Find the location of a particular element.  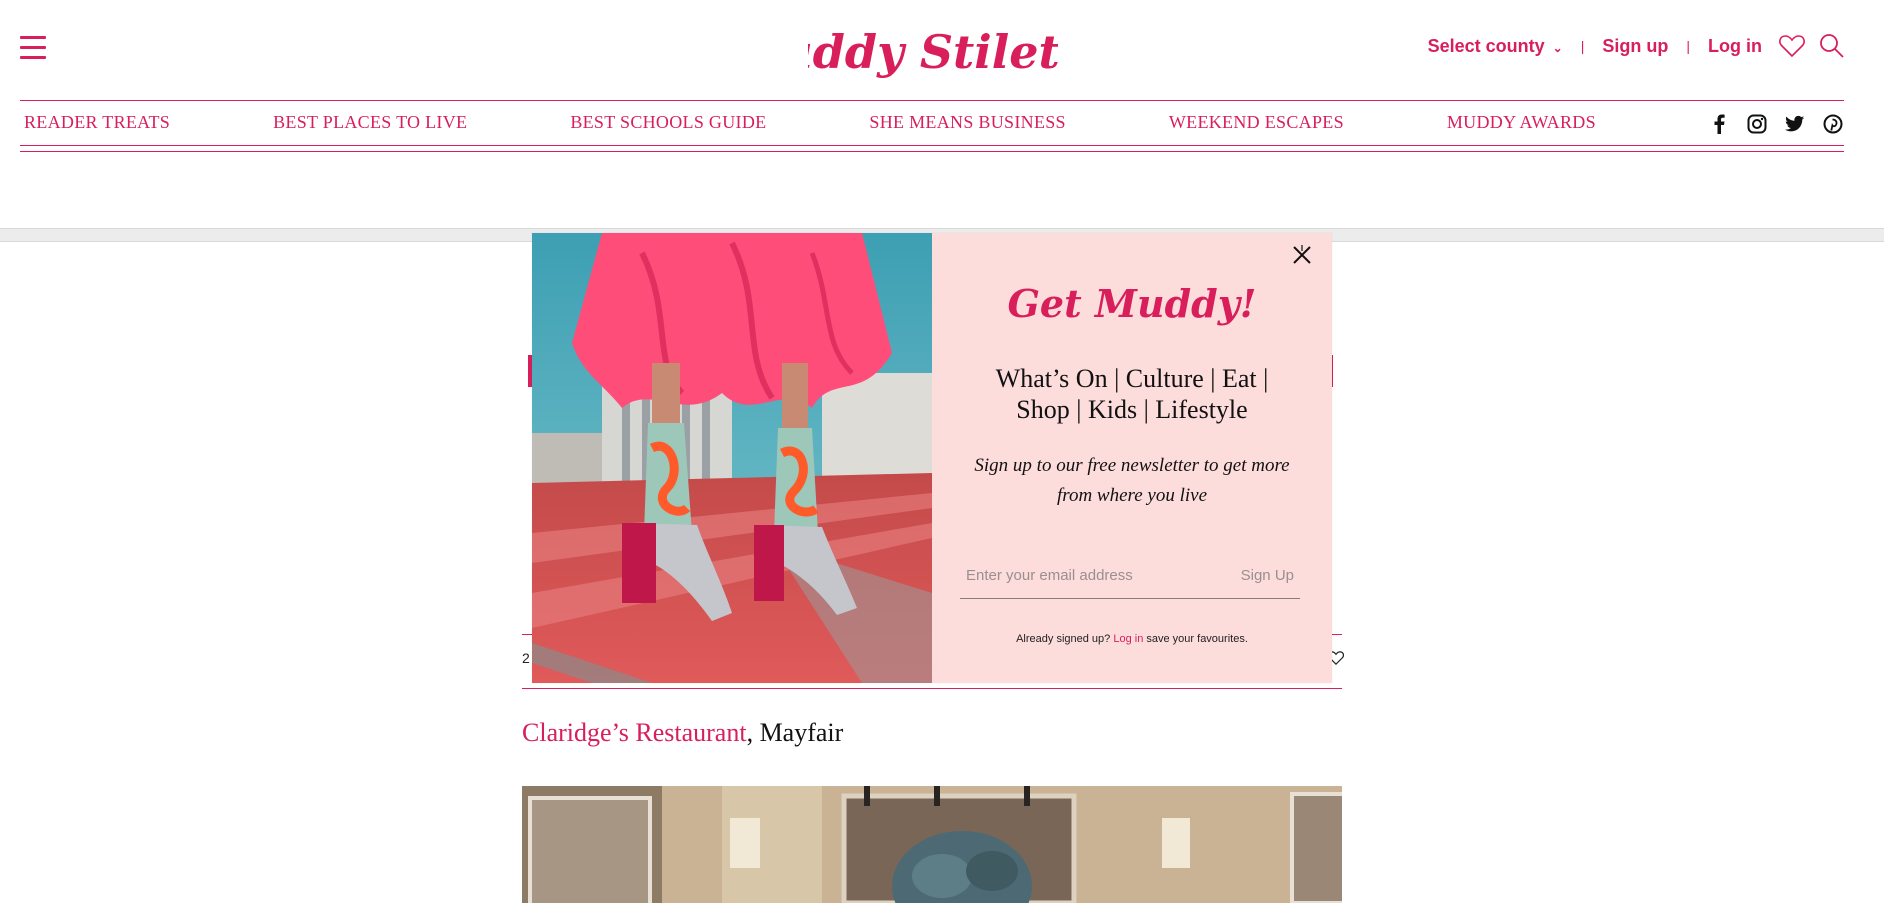

pinterest-icon is located at coordinates (1833, 124).